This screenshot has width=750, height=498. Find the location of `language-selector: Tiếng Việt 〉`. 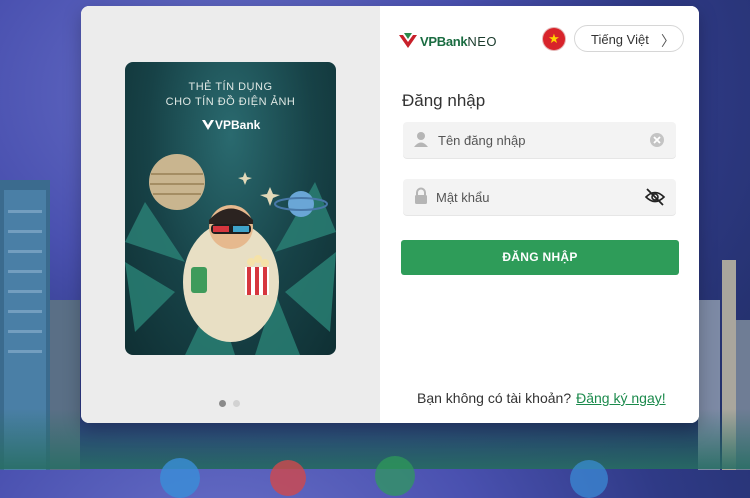

language-selector: Tiếng Việt 〉 is located at coordinates (629, 38).